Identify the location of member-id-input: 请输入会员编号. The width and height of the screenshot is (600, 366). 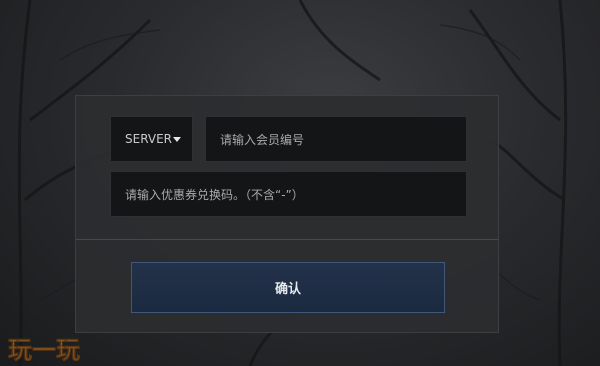
(336, 139).